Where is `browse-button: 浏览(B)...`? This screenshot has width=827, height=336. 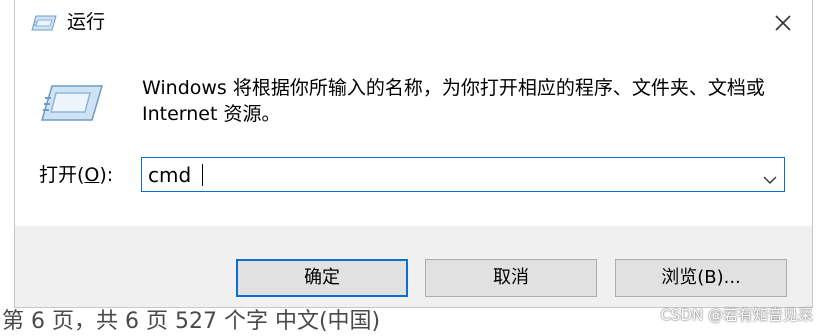 browse-button: 浏览(B)... is located at coordinates (701, 278).